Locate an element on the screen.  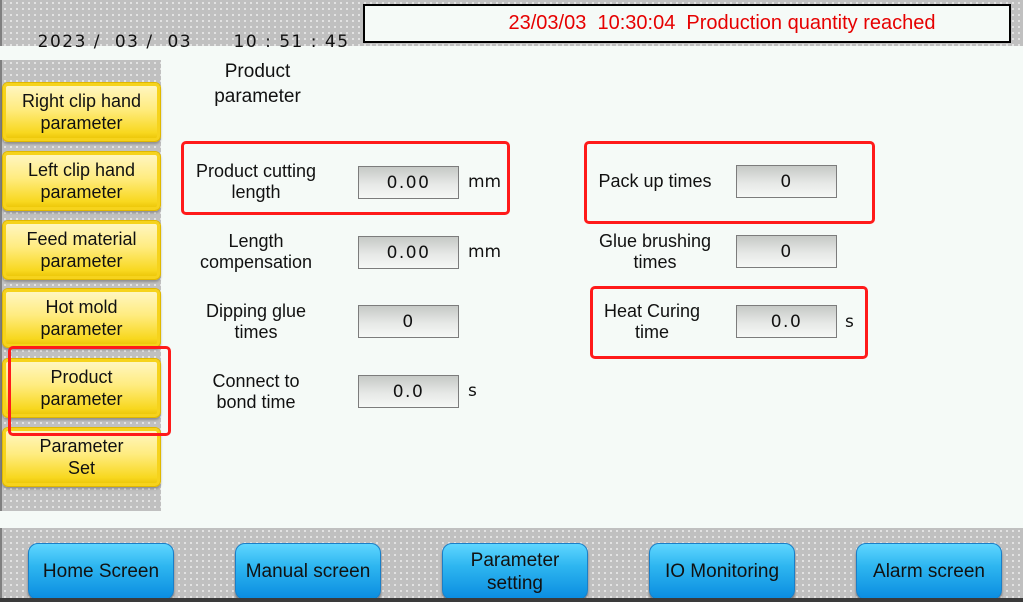
sidebar-item-product-parameter: Product parameter is located at coordinates (81, 388).